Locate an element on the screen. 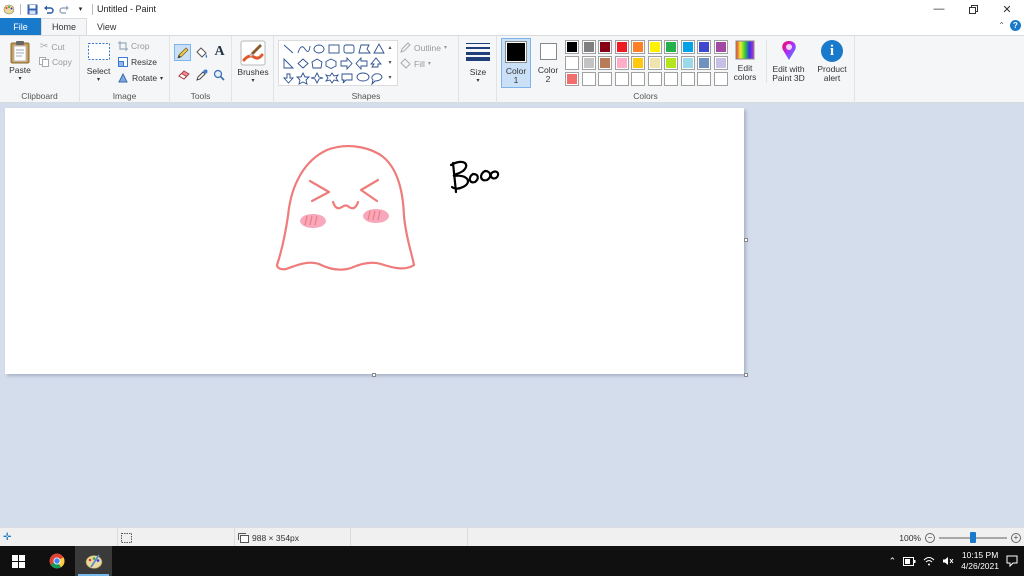 This screenshot has width=1024, height=576. crop-button: Crop is located at coordinates (133, 46).